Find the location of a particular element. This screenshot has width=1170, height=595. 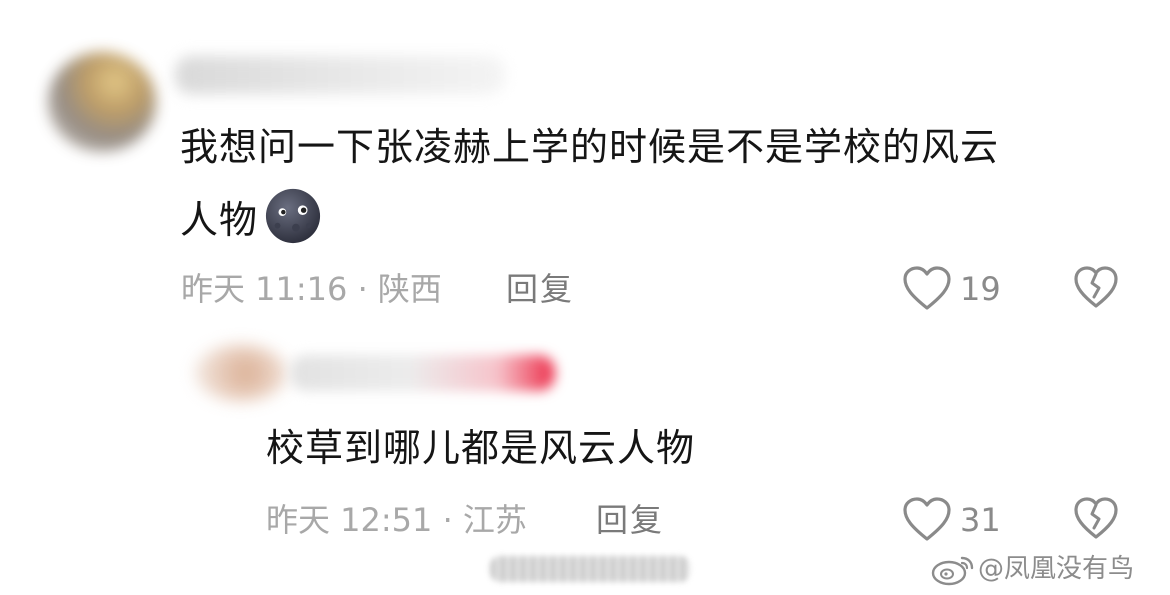

reply-text: 校草到哪儿都是风云人物 is located at coordinates (481, 448).